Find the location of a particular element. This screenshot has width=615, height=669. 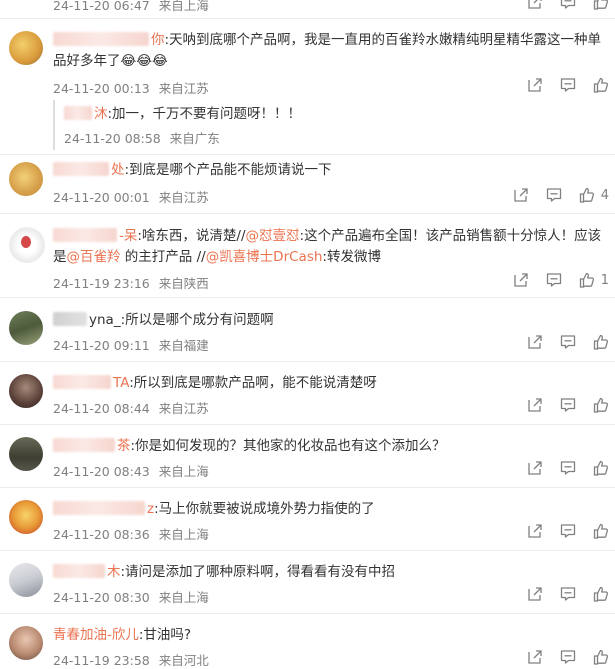

comment-time: 24-11-20 08:30 is located at coordinates (101, 597).